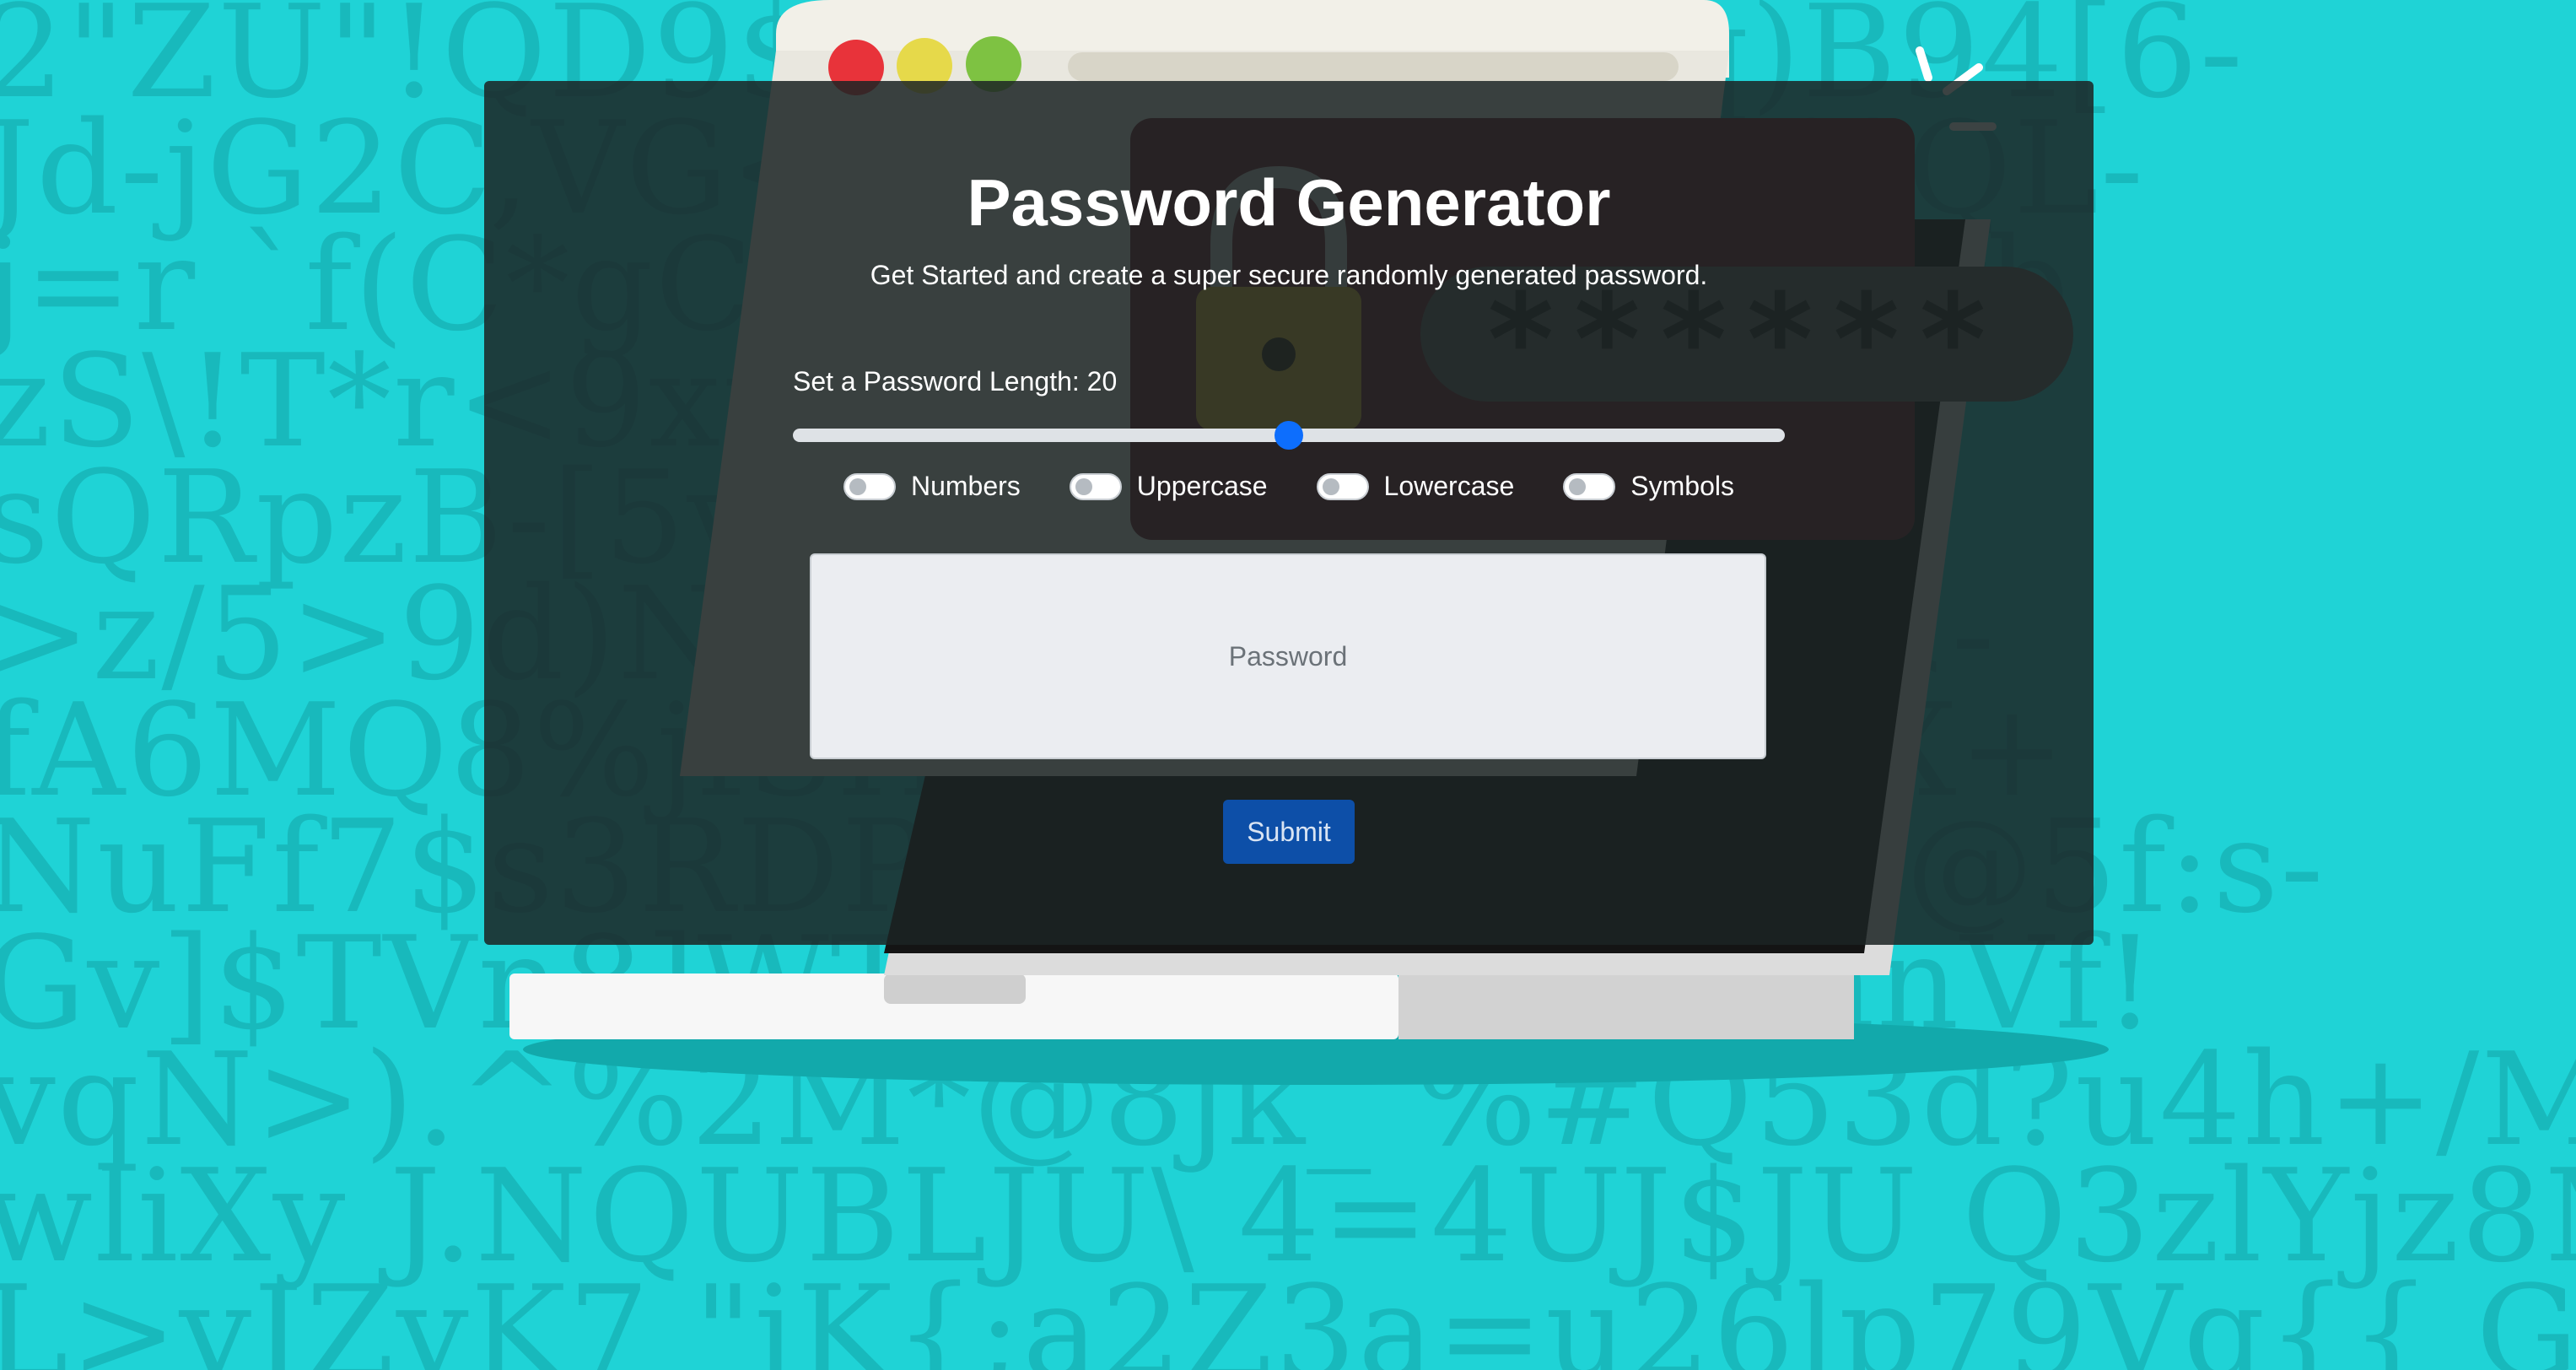 This screenshot has height=1370, width=2576. Describe the element at coordinates (1342, 486) in the screenshot. I see `lowercase-toggle` at that location.